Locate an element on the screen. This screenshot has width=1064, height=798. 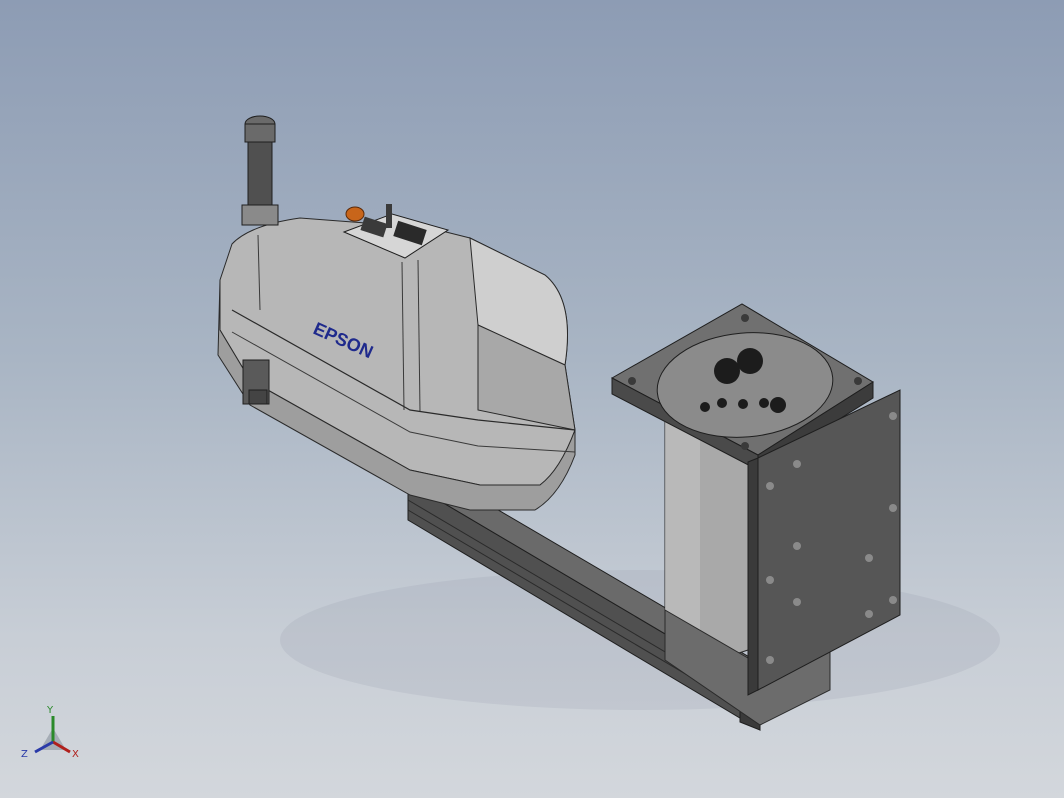
x-axis-label: X is located at coordinates (75, 754).